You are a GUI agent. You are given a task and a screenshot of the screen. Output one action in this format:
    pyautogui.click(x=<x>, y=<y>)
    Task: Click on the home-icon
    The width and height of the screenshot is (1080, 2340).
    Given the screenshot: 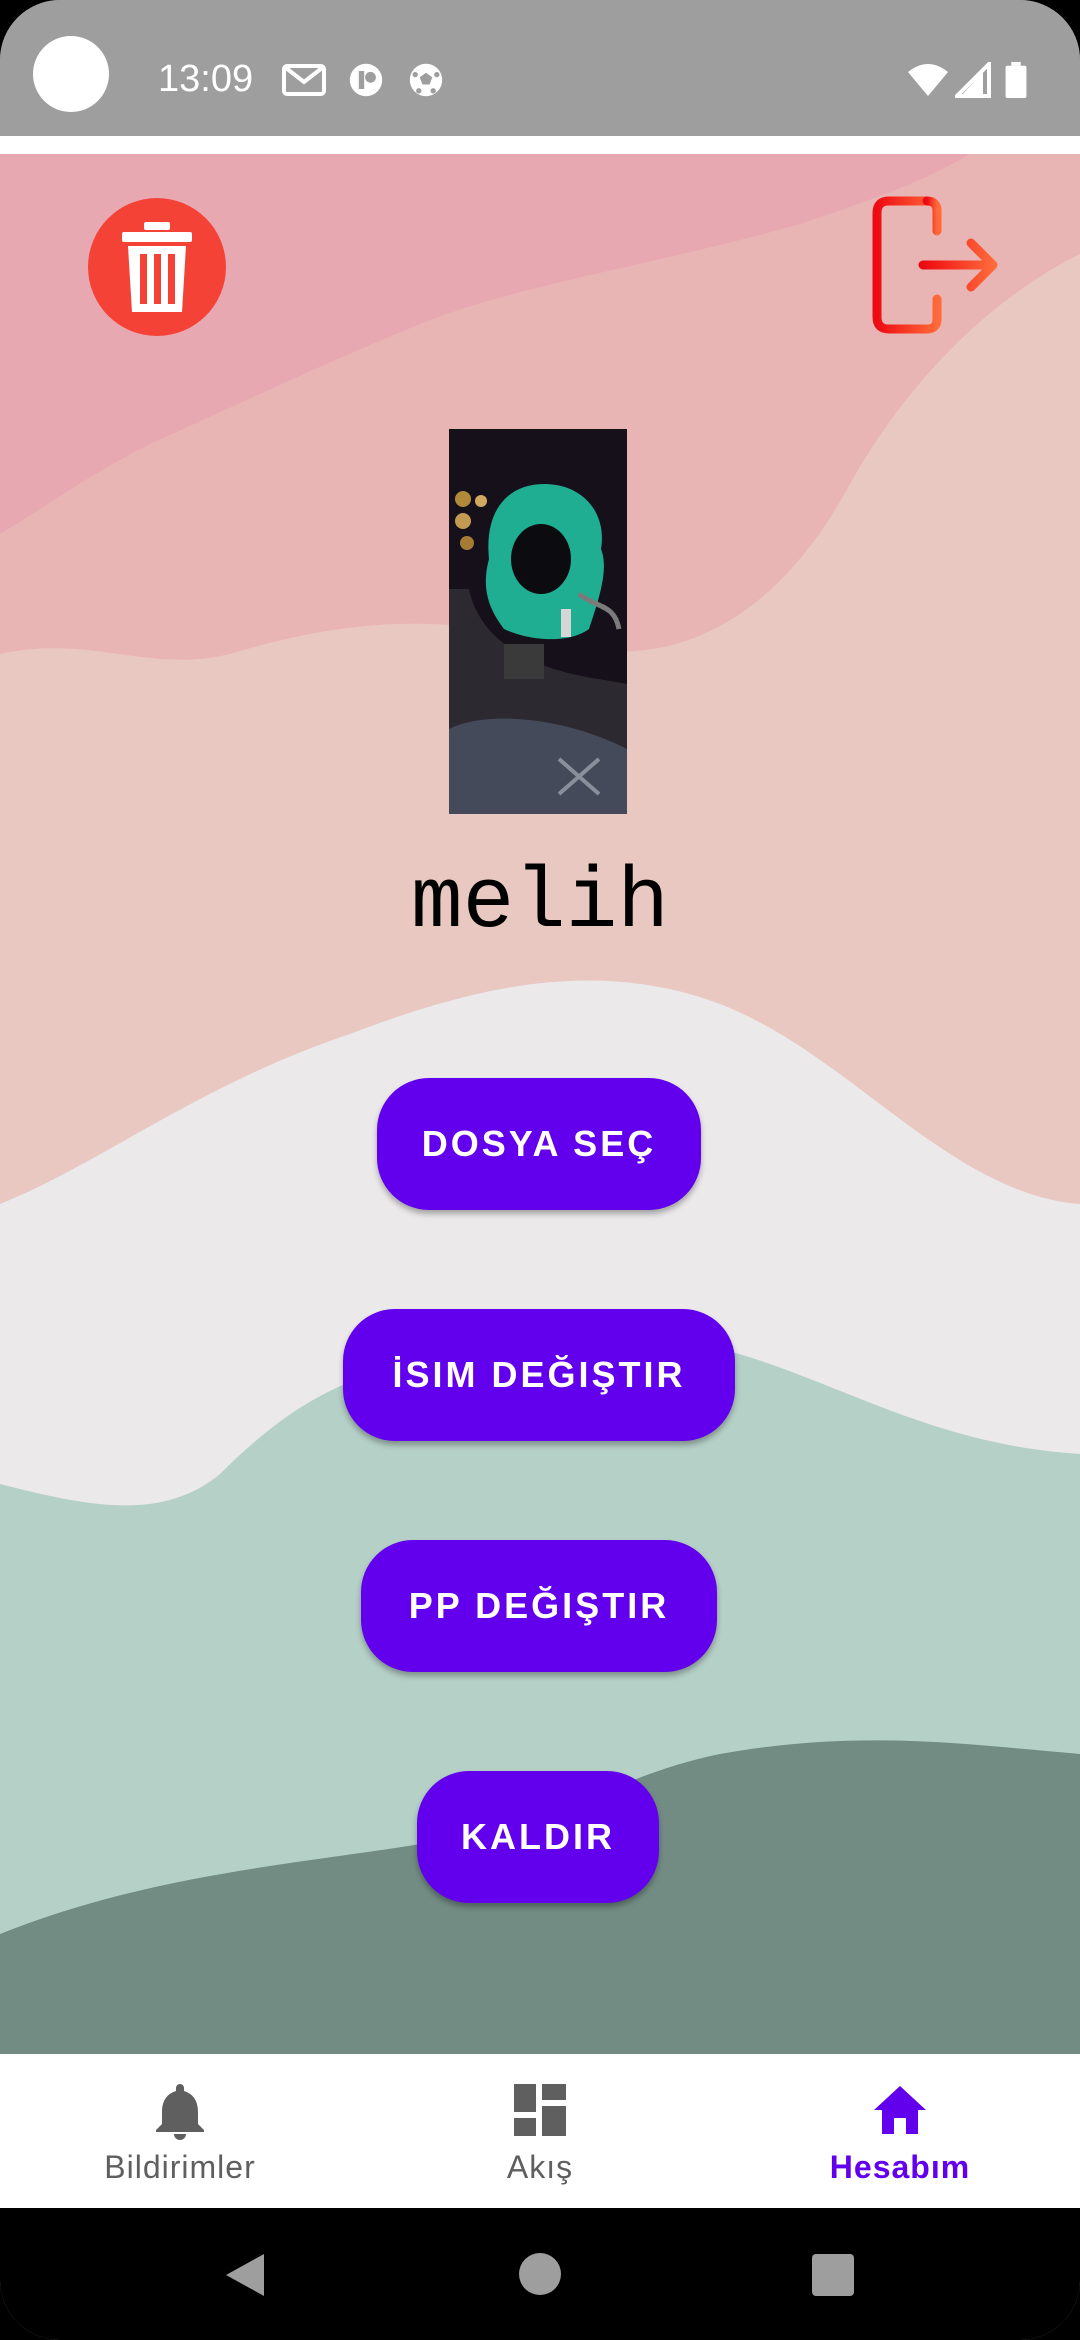 What is the action you would take?
    pyautogui.click(x=900, y=2110)
    